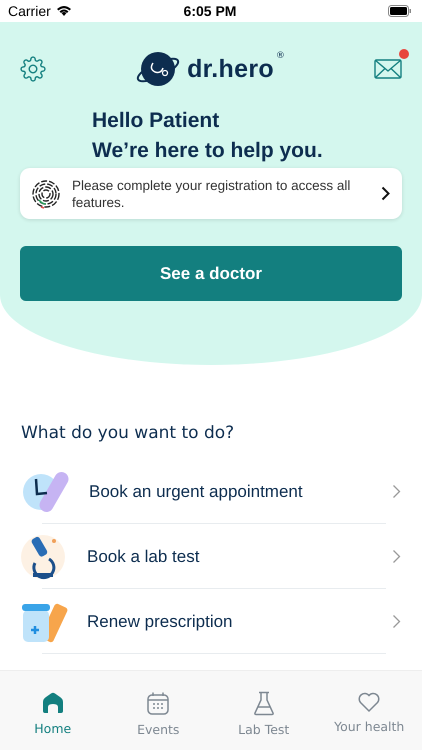  What do you see at coordinates (128, 433) in the screenshot?
I see `section-title: What do you want to do?` at bounding box center [128, 433].